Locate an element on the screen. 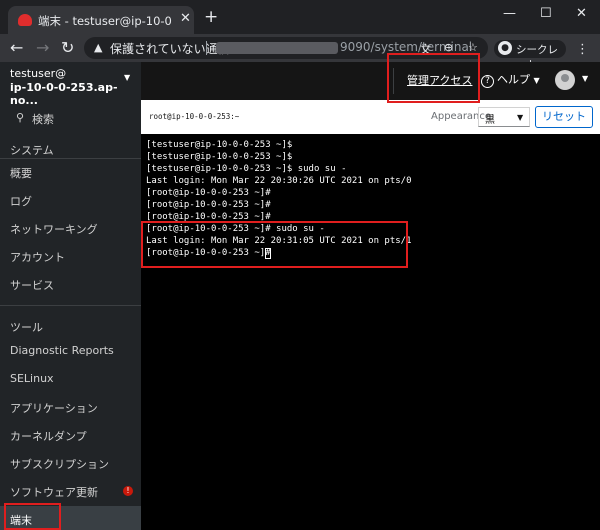 Image resolution: width=600 pixels, height=530 pixels. nav-item-applications: アプリケーション is located at coordinates (70, 407).